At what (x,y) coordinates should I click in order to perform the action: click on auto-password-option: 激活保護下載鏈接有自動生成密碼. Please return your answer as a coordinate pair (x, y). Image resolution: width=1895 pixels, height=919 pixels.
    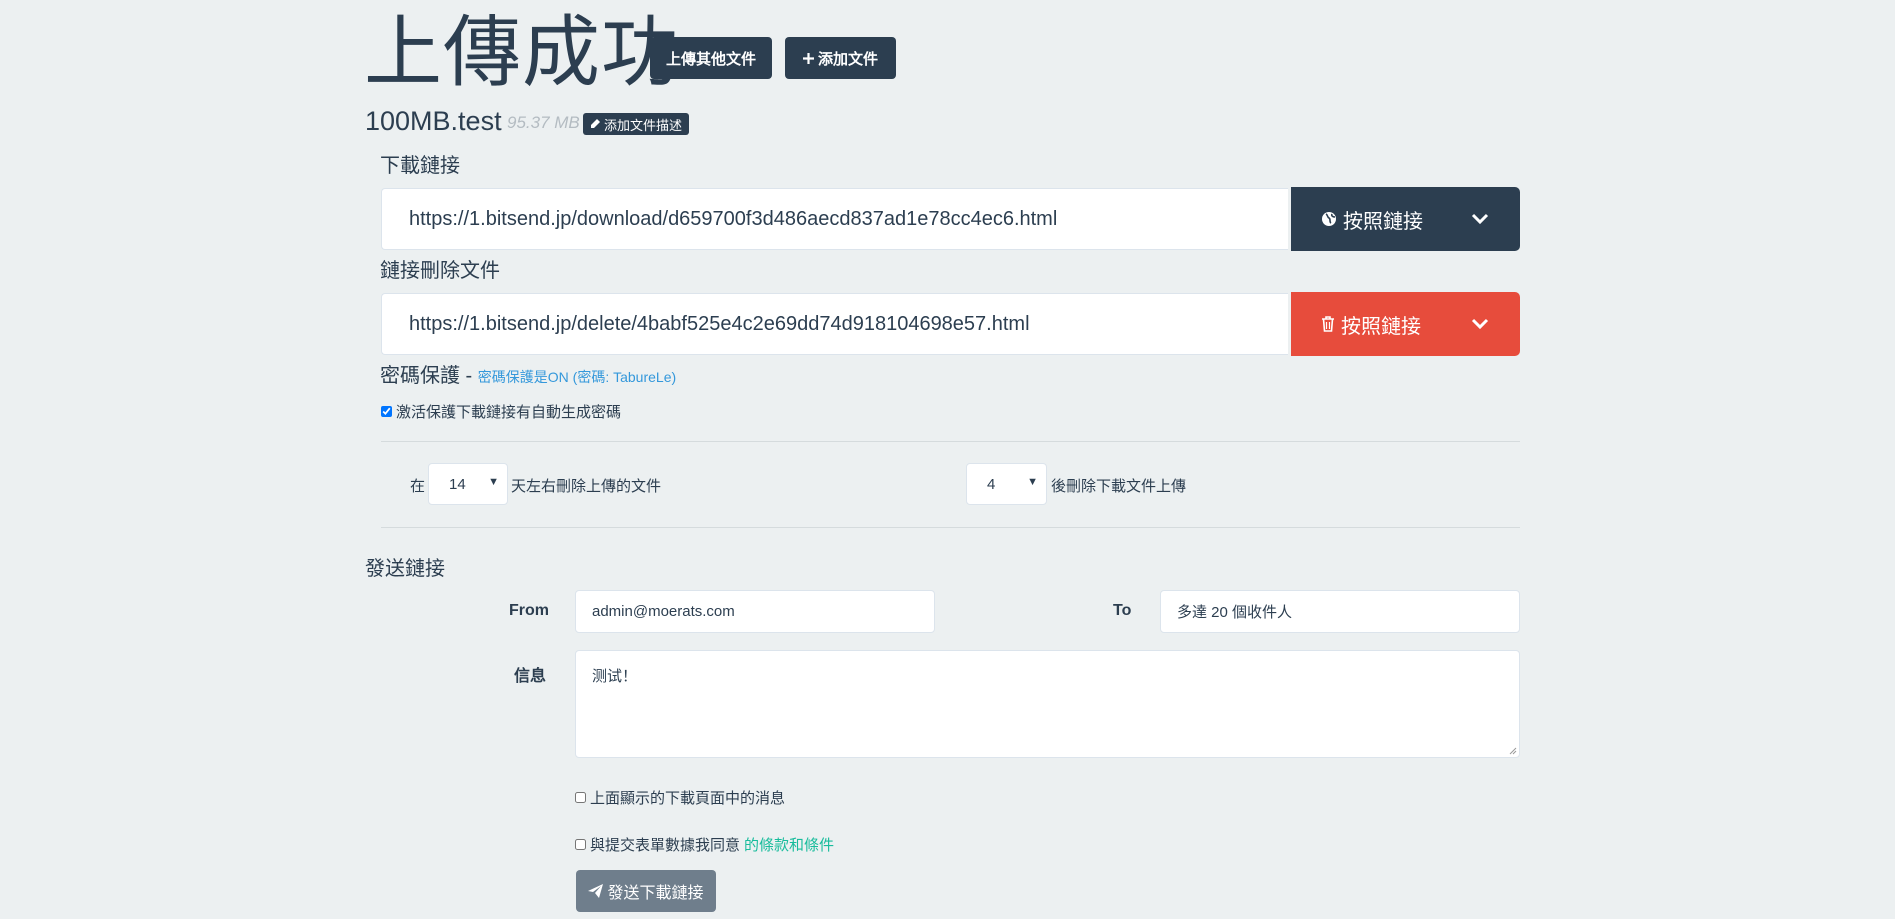
    Looking at the image, I should click on (501, 411).